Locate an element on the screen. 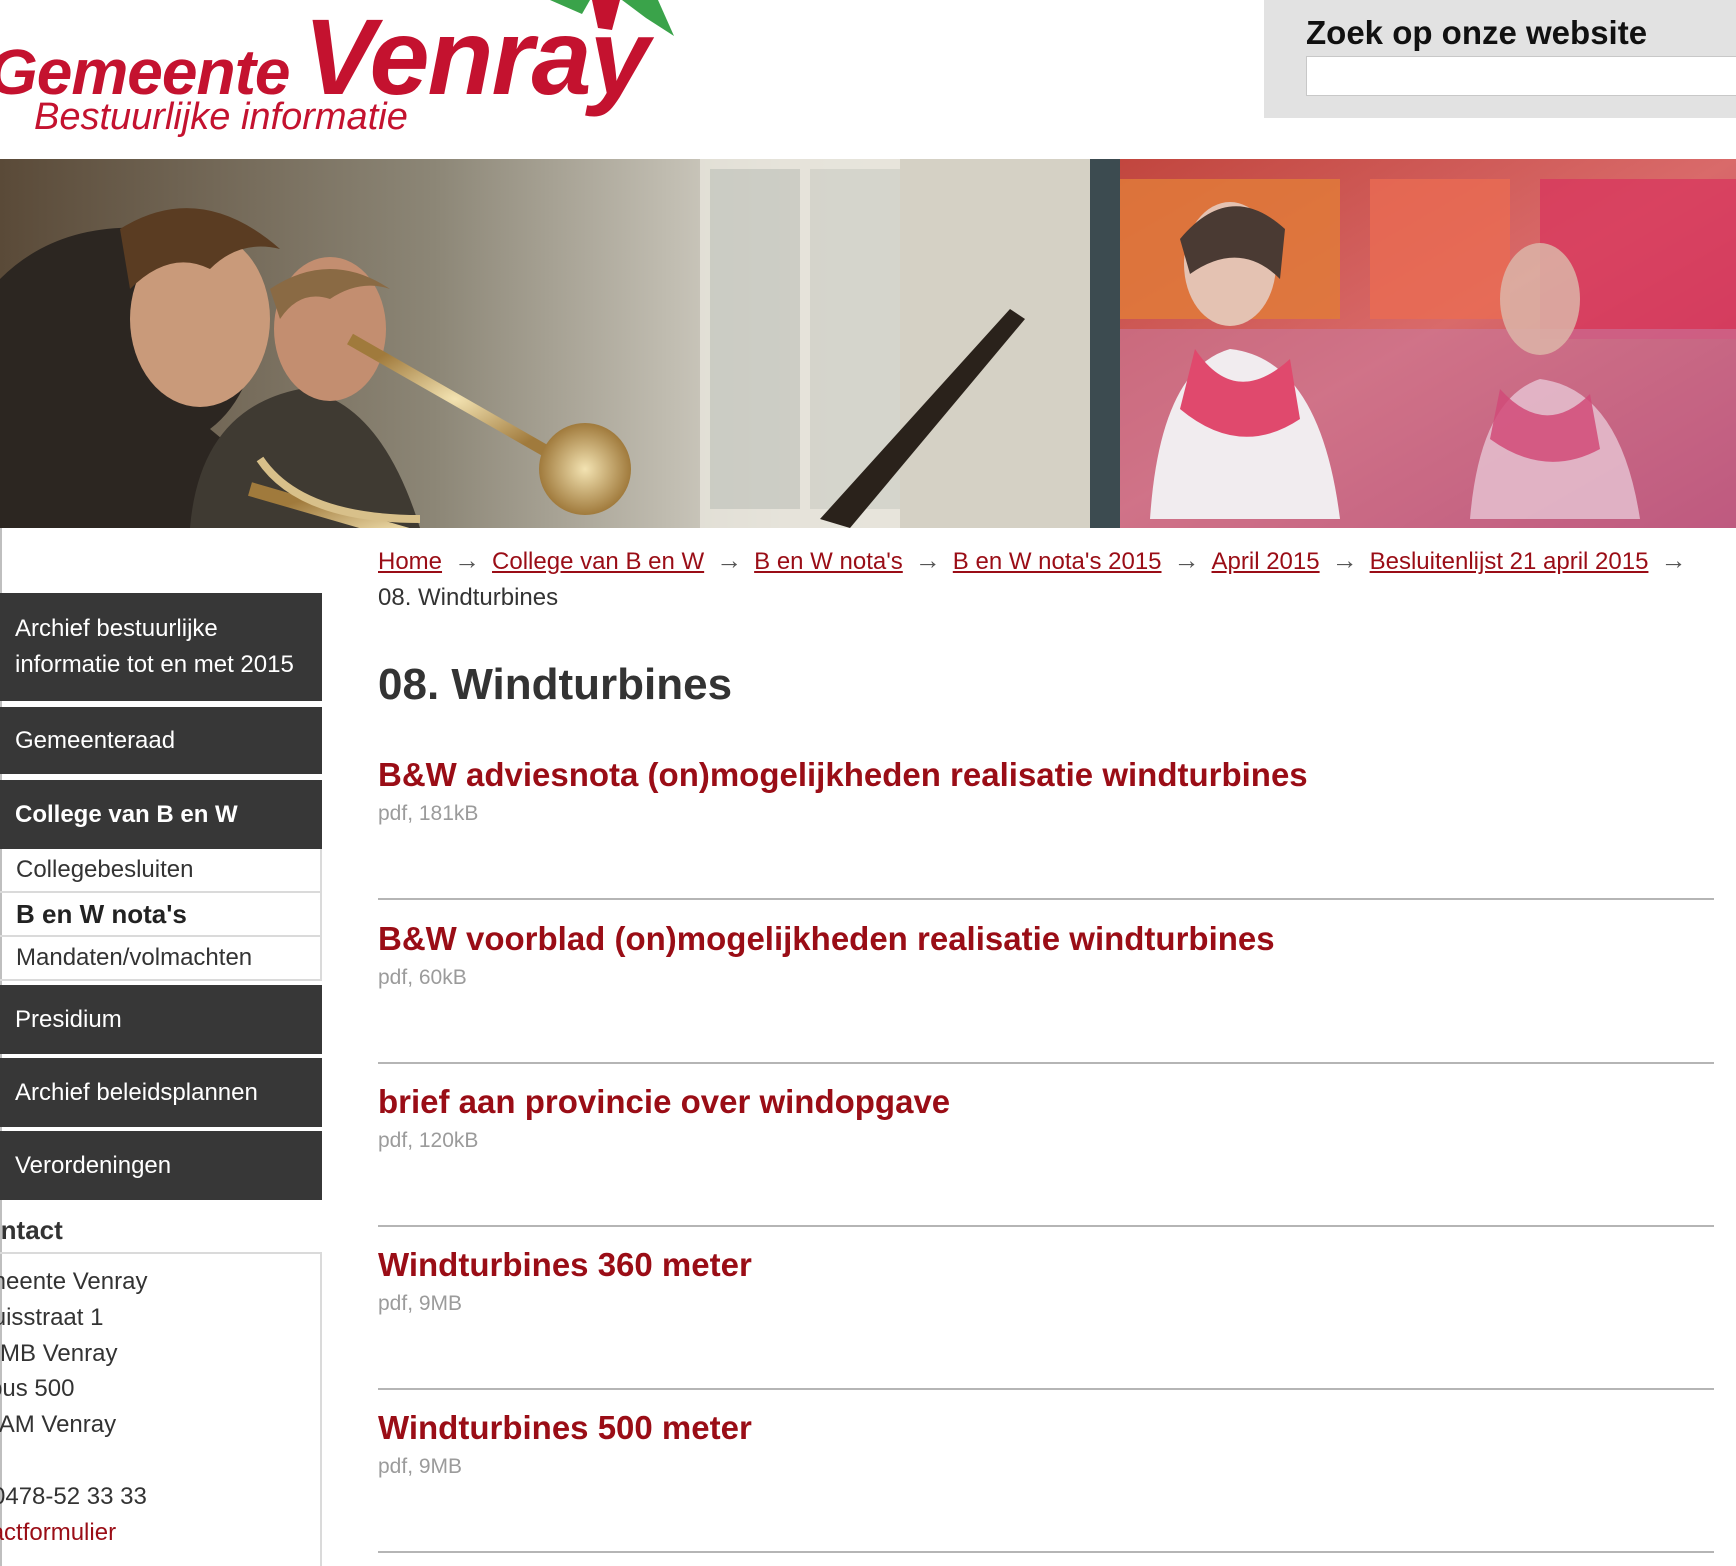  page-title: 08. Windturbines is located at coordinates (555, 684).